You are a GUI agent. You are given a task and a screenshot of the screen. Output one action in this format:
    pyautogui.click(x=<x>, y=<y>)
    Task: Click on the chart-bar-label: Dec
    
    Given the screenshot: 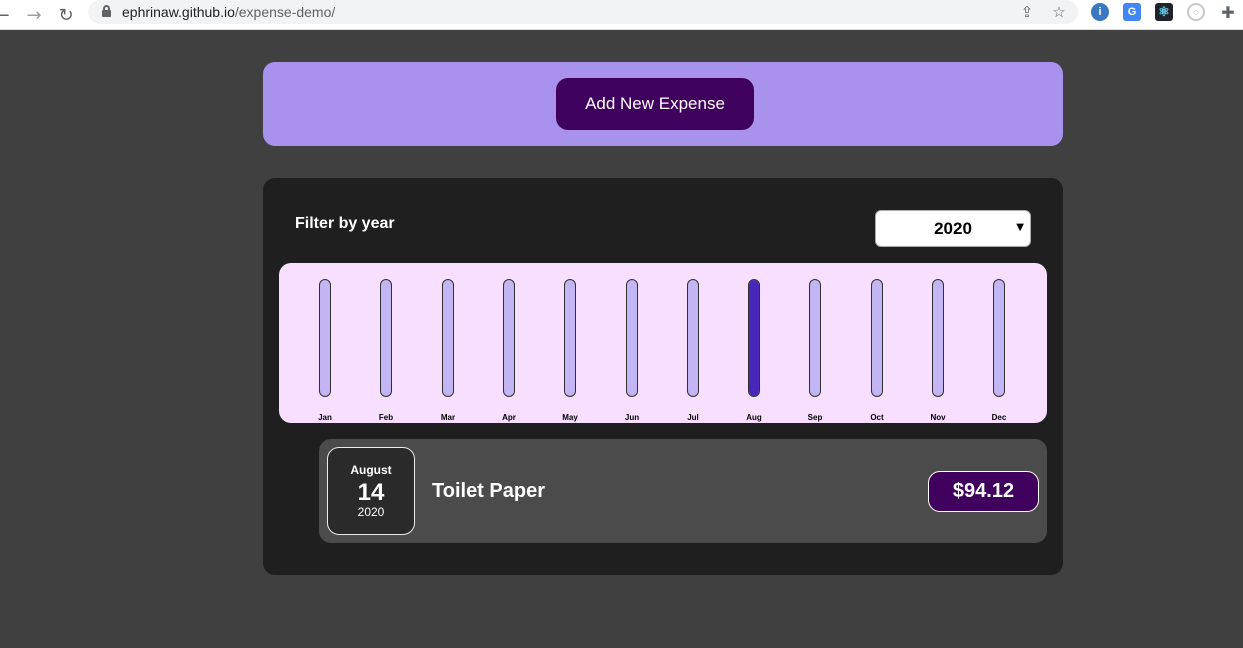 What is the action you would take?
    pyautogui.click(x=999, y=417)
    